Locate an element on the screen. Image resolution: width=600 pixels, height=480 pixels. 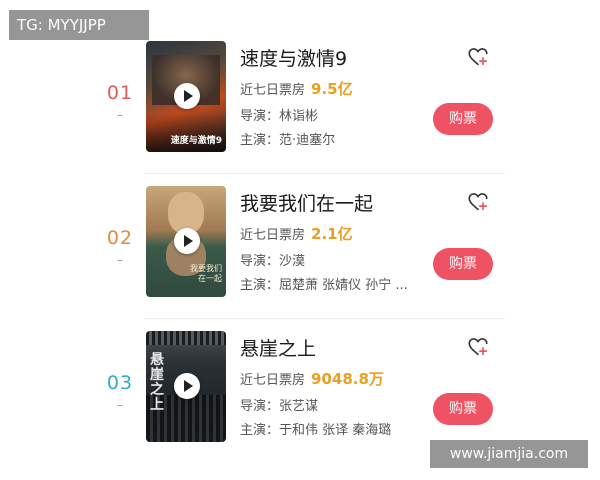
box-office-line: 近七日票房 9.5亿 is located at coordinates (296, 88).